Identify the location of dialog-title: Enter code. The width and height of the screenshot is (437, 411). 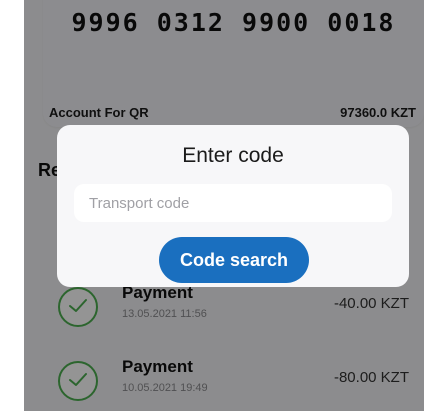
(233, 155).